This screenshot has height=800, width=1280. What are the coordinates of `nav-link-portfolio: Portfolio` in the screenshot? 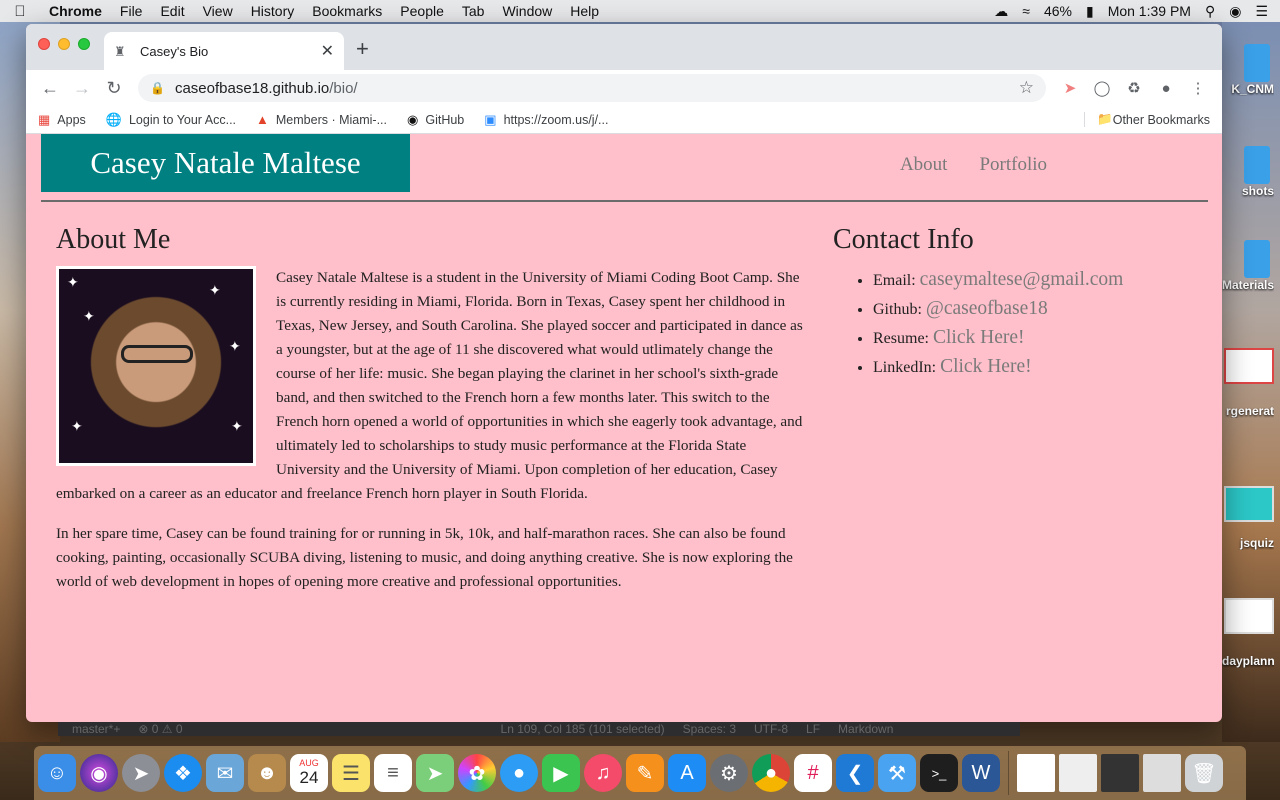 It's located at (1013, 165).